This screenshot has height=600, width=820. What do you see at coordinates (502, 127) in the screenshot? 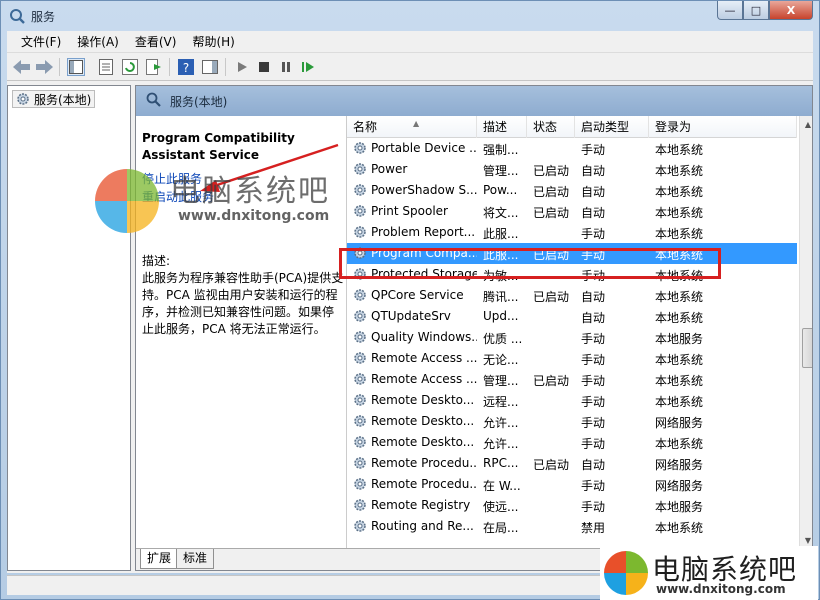
I see `column-header-description: 描述` at bounding box center [502, 127].